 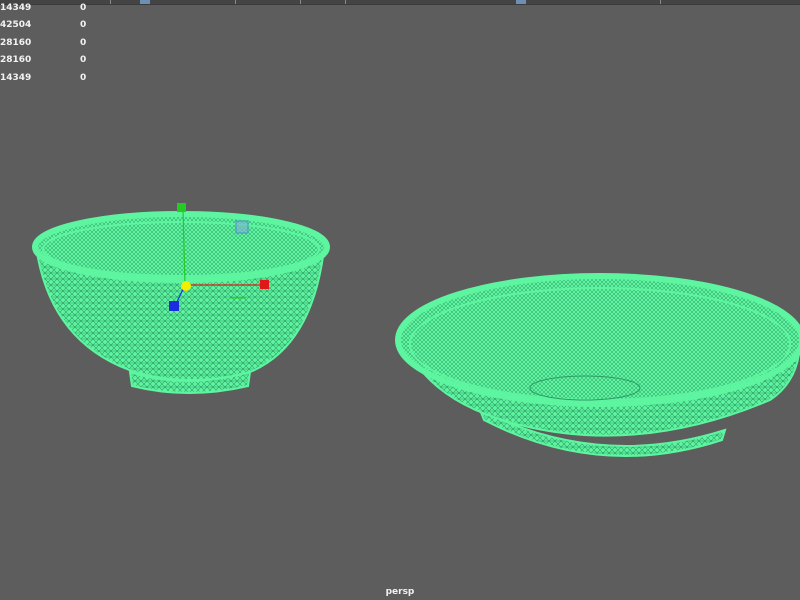 What do you see at coordinates (400, 2) in the screenshot?
I see `toolbar-strip` at bounding box center [400, 2].